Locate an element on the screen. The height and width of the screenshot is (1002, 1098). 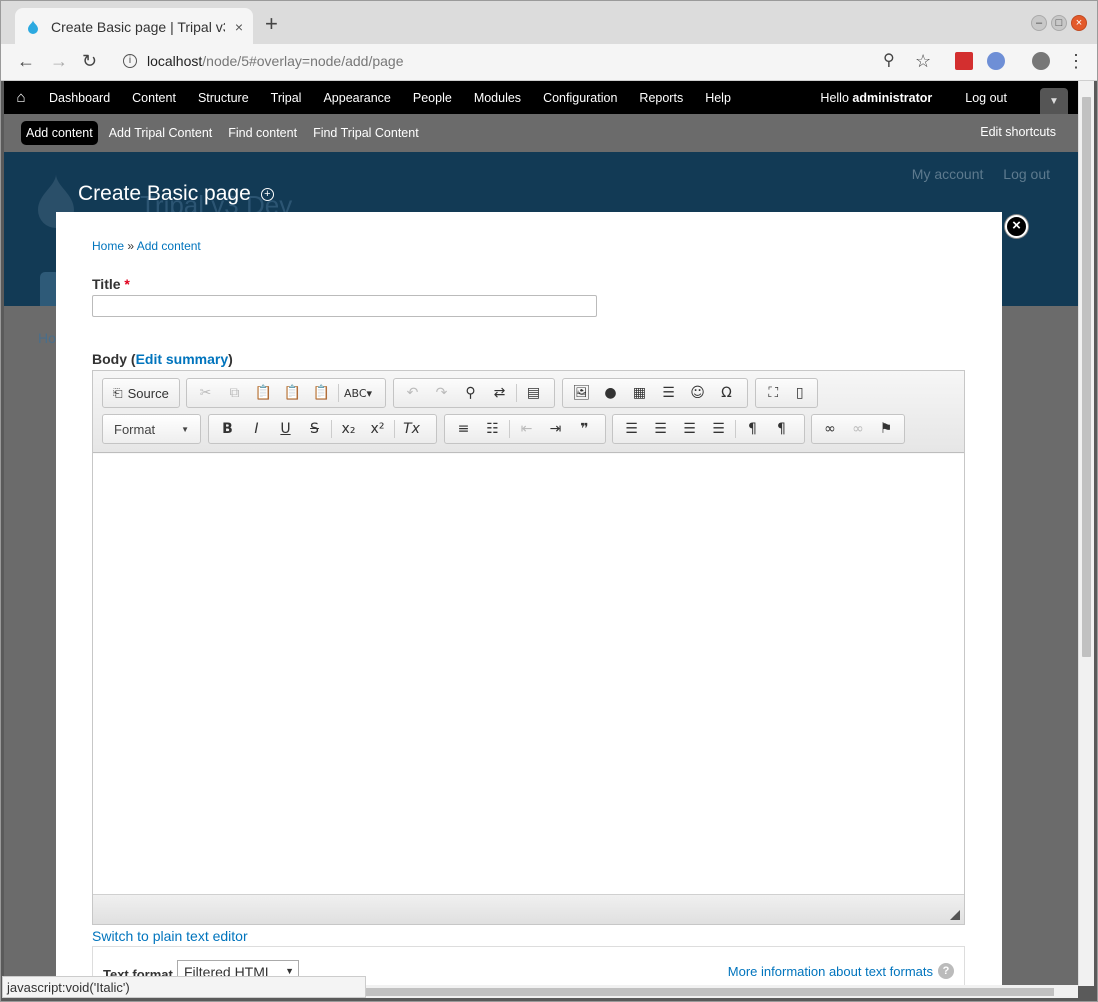
separator is located at coordinates (516, 393).